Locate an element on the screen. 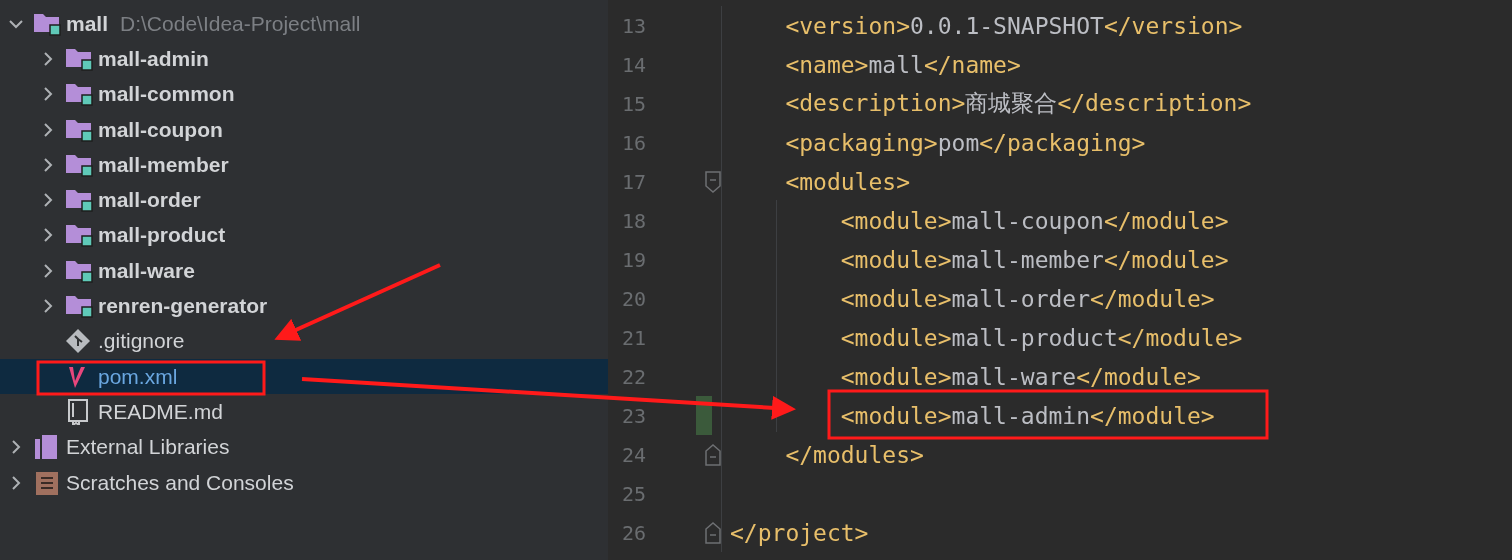 The width and height of the screenshot is (1512, 560). tree-item: mall-member is located at coordinates (304, 165).